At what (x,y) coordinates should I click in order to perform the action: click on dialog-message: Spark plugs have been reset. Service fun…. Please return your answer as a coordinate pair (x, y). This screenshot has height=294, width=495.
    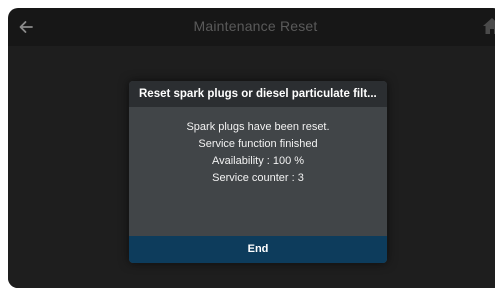
    Looking at the image, I should click on (258, 153).